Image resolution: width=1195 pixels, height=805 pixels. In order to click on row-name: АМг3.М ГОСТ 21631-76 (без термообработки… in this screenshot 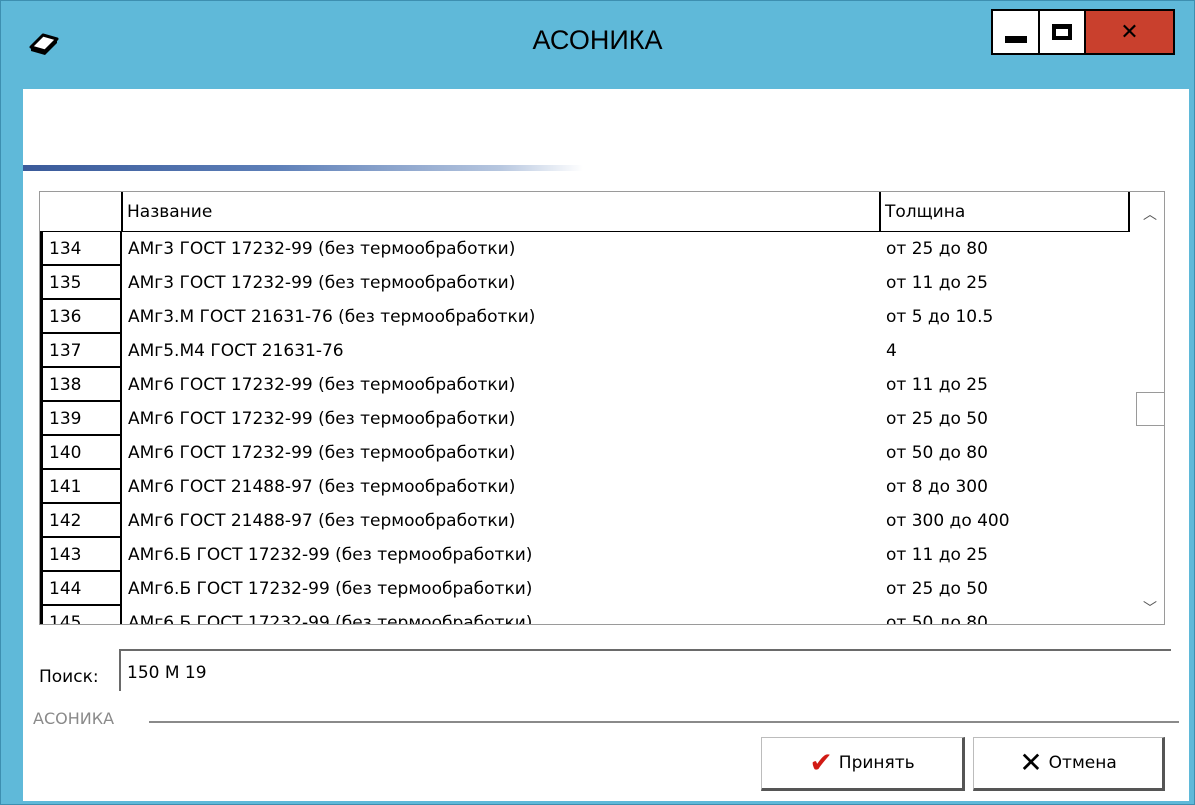, I will do `click(332, 317)`.